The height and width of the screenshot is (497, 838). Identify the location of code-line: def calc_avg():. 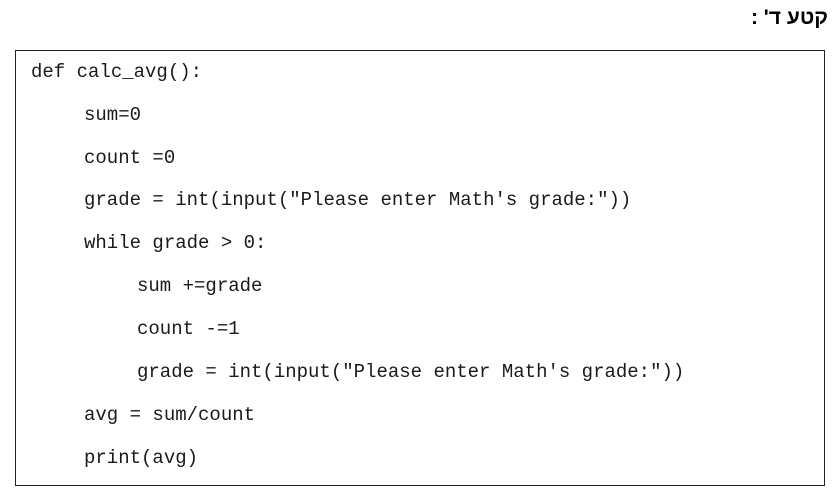
(117, 72).